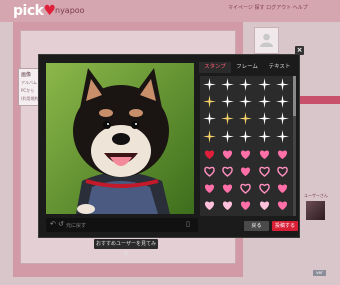 Image resolution: width=340 pixels, height=285 pixels. What do you see at coordinates (215, 67) in the screenshot?
I see `tab-stamp: スタンプ` at bounding box center [215, 67].